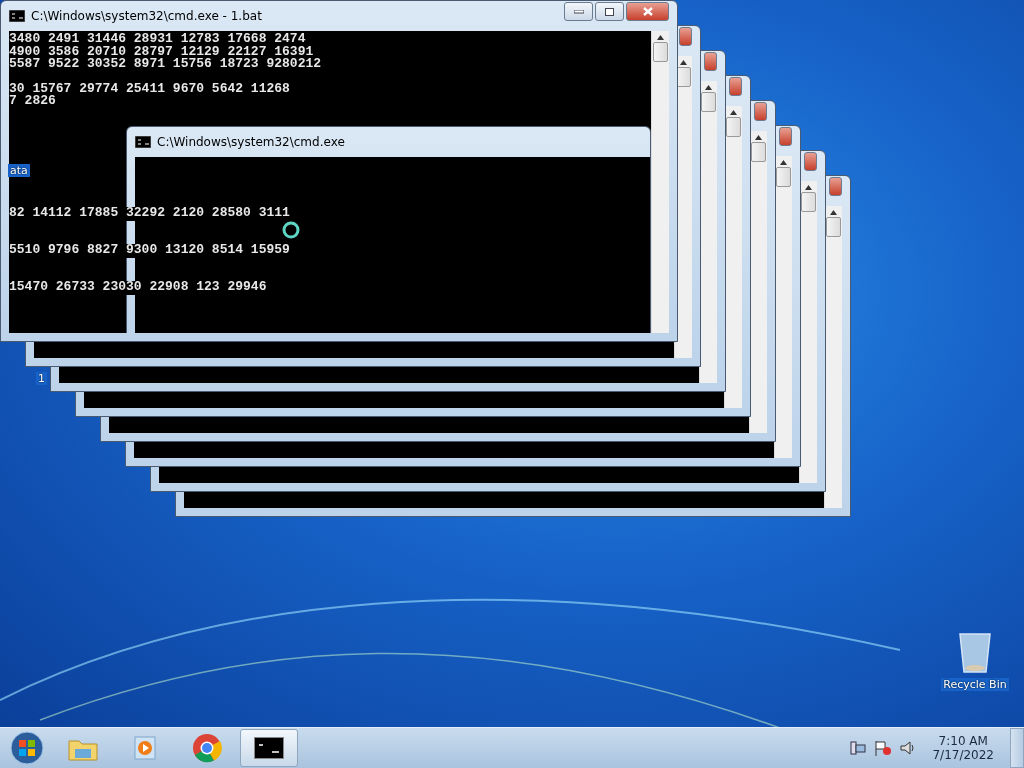 The image size is (1024, 768). What do you see at coordinates (19, 170) in the screenshot?
I see `desktop-icon-label: ata` at bounding box center [19, 170].